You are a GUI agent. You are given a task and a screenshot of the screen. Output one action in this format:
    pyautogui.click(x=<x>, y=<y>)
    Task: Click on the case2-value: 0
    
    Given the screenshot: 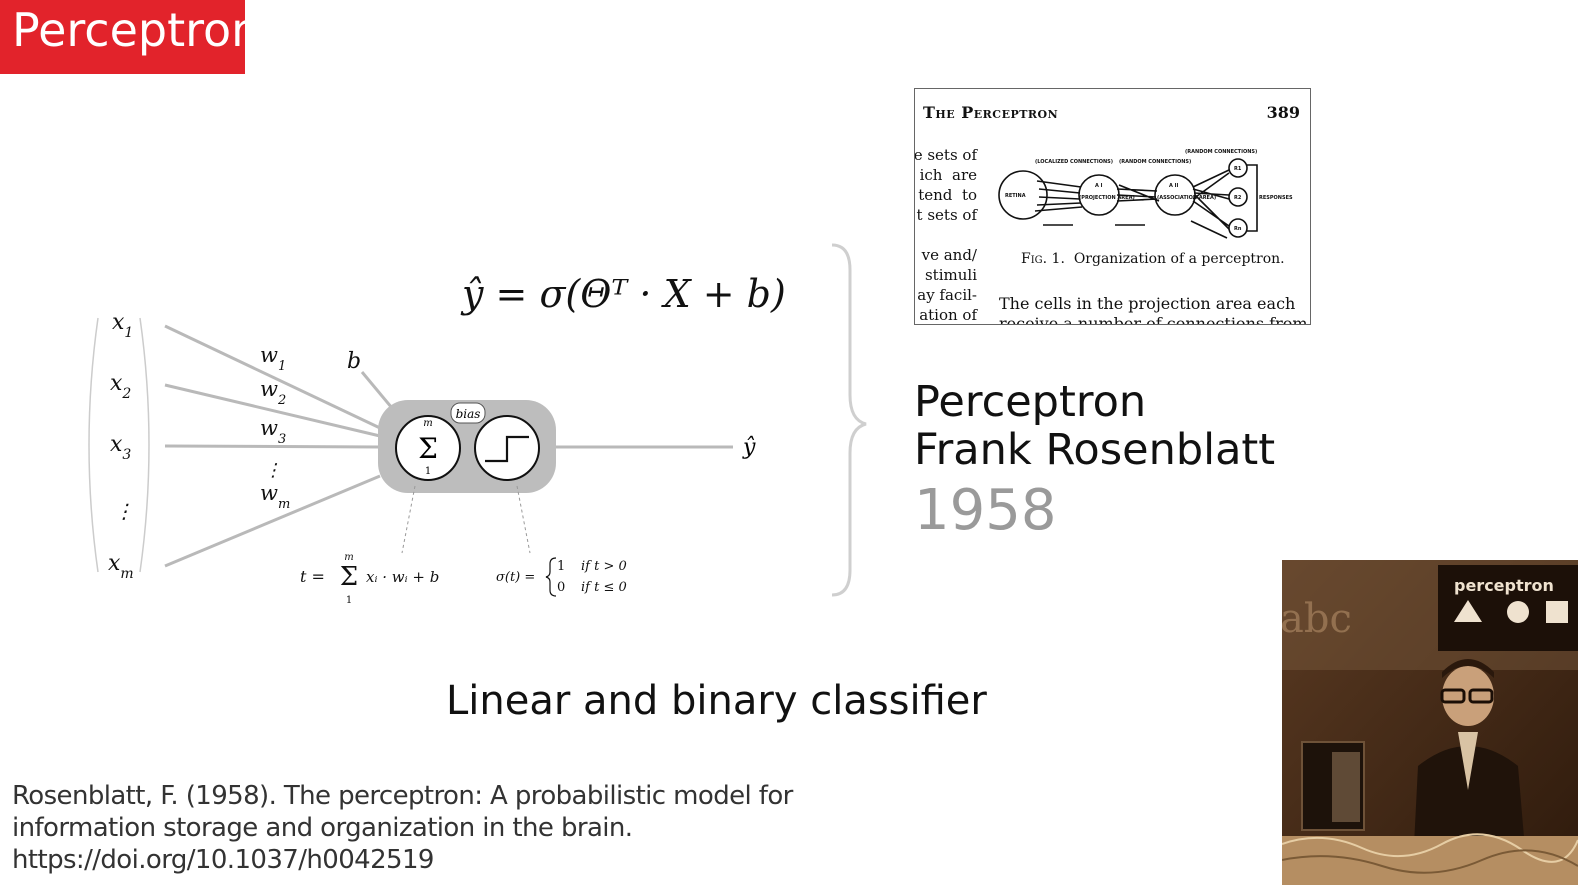 What is the action you would take?
    pyautogui.click(x=561, y=587)
    